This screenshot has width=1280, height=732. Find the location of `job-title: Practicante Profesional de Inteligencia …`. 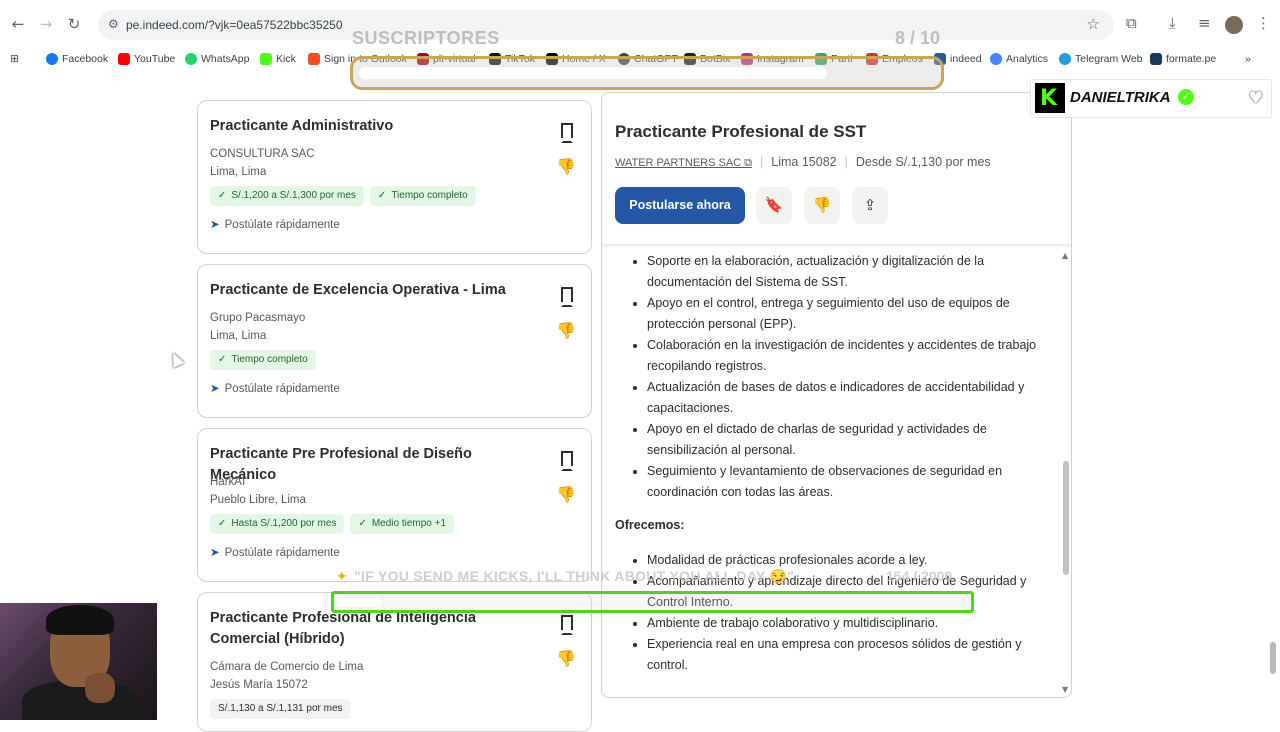

job-title: Practicante Profesional de Inteligencia … is located at coordinates (375, 629).